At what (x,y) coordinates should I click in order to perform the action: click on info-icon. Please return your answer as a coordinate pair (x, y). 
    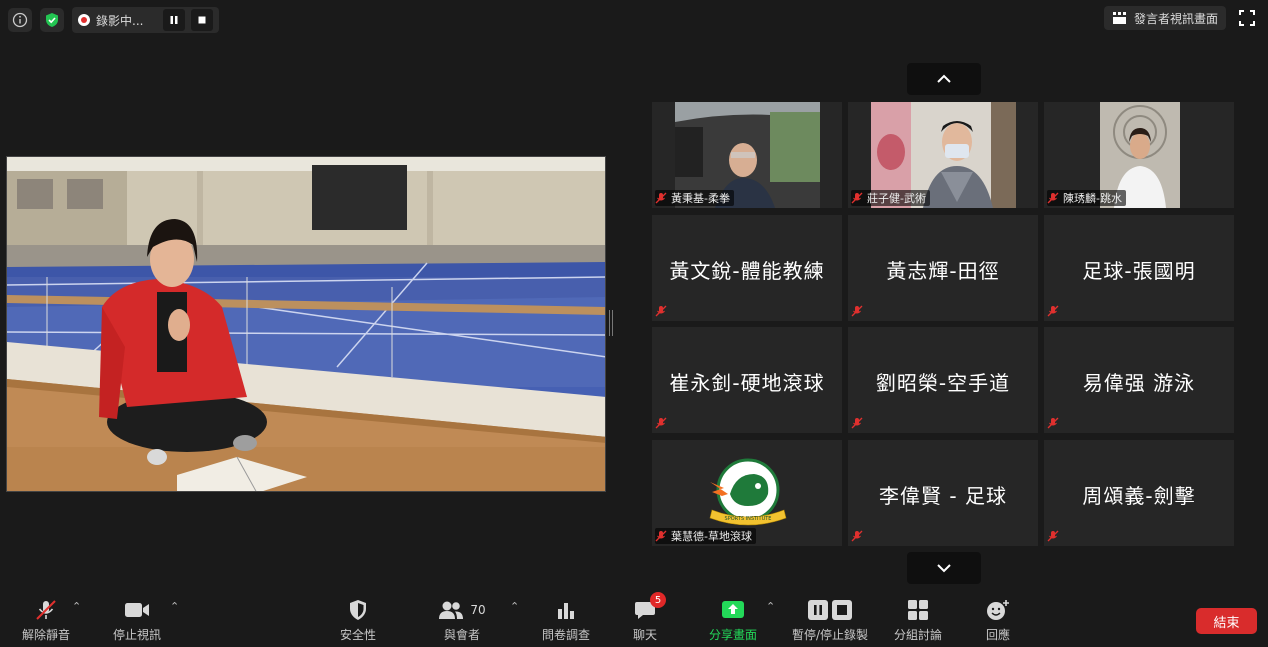
    Looking at the image, I should click on (20, 20).